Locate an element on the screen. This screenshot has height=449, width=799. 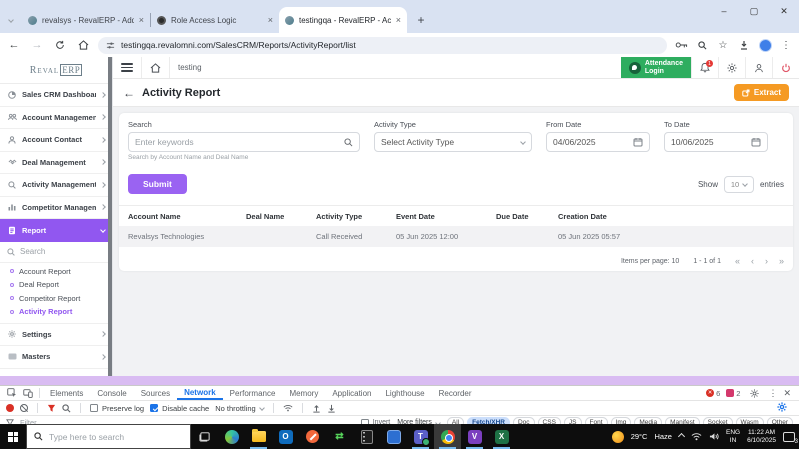
disable-cache-toggle: Disable cache is located at coordinates (179, 408).